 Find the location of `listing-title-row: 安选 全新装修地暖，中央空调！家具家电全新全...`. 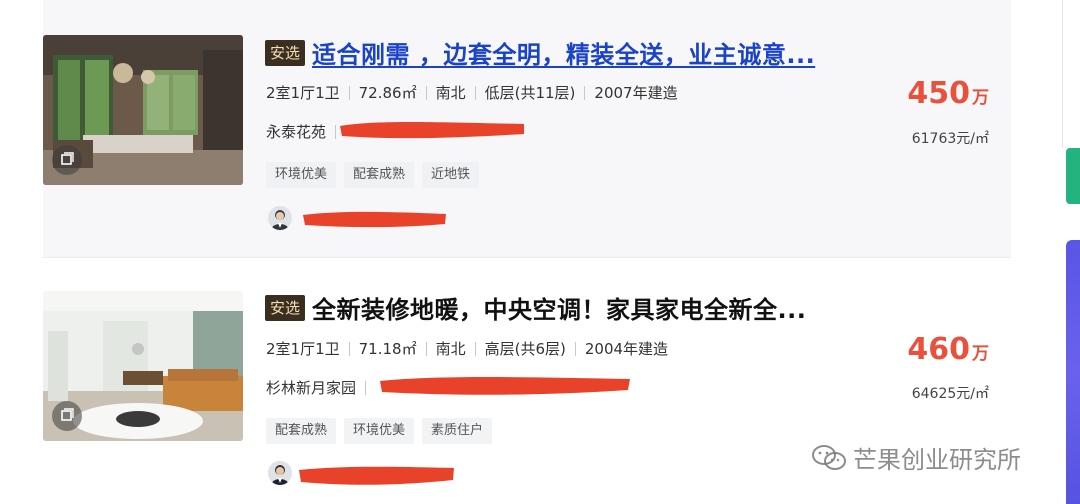

listing-title-row: 安选 全新装修地暖，中央空调！家具家电全新全... is located at coordinates (535, 307).